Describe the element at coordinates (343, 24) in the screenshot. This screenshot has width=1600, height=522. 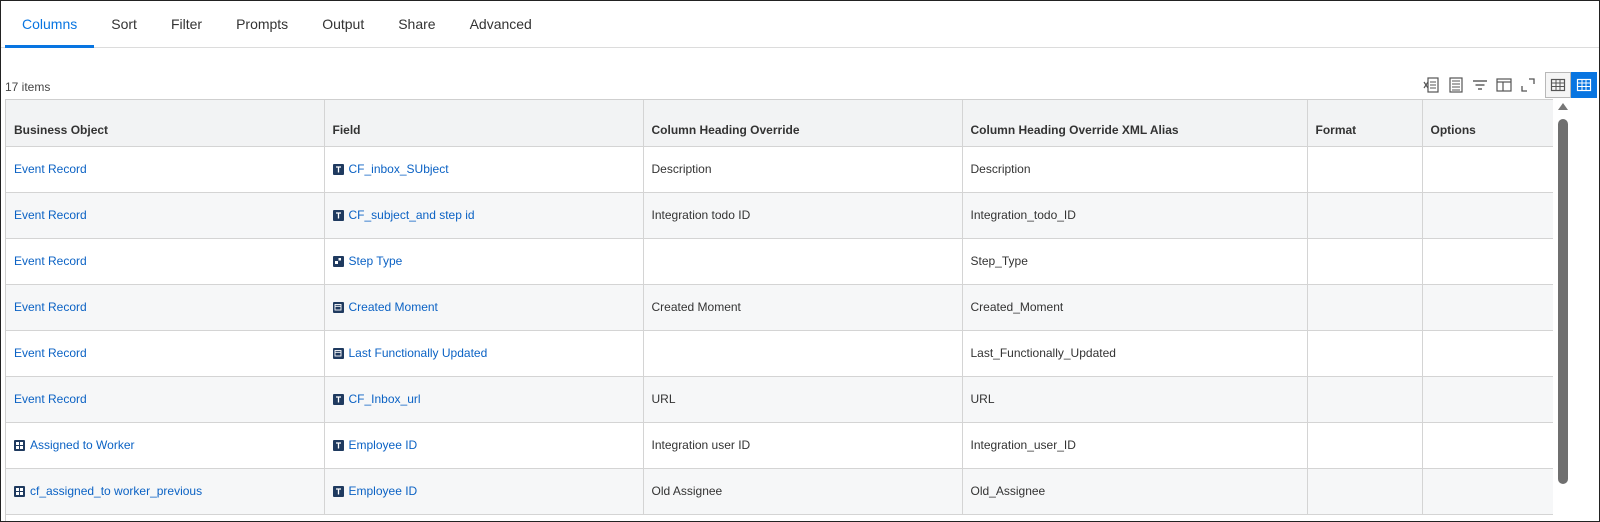
I see `tab-output: Output` at that location.